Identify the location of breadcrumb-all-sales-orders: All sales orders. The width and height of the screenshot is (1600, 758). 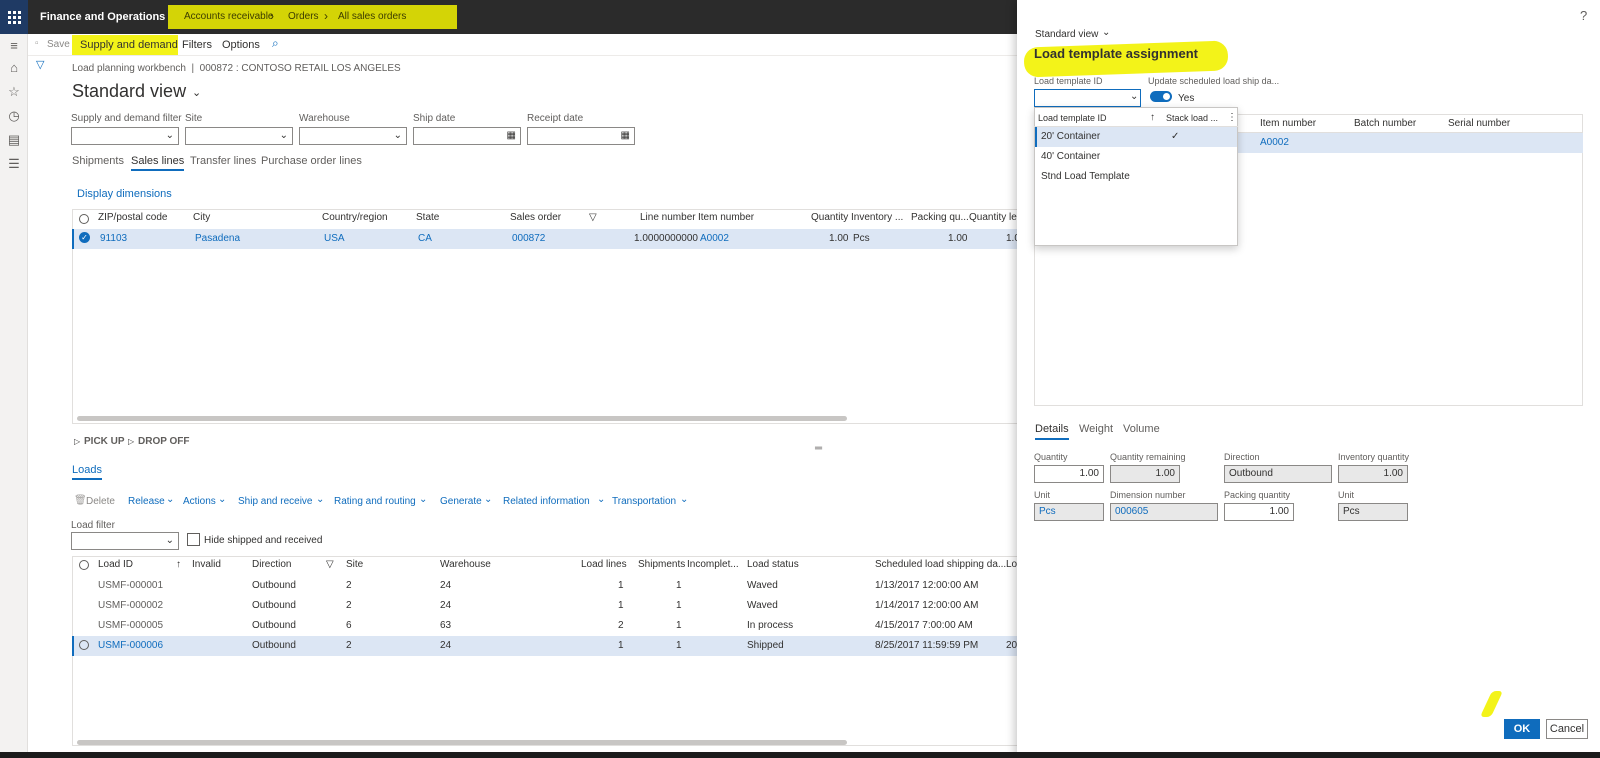
(372, 16).